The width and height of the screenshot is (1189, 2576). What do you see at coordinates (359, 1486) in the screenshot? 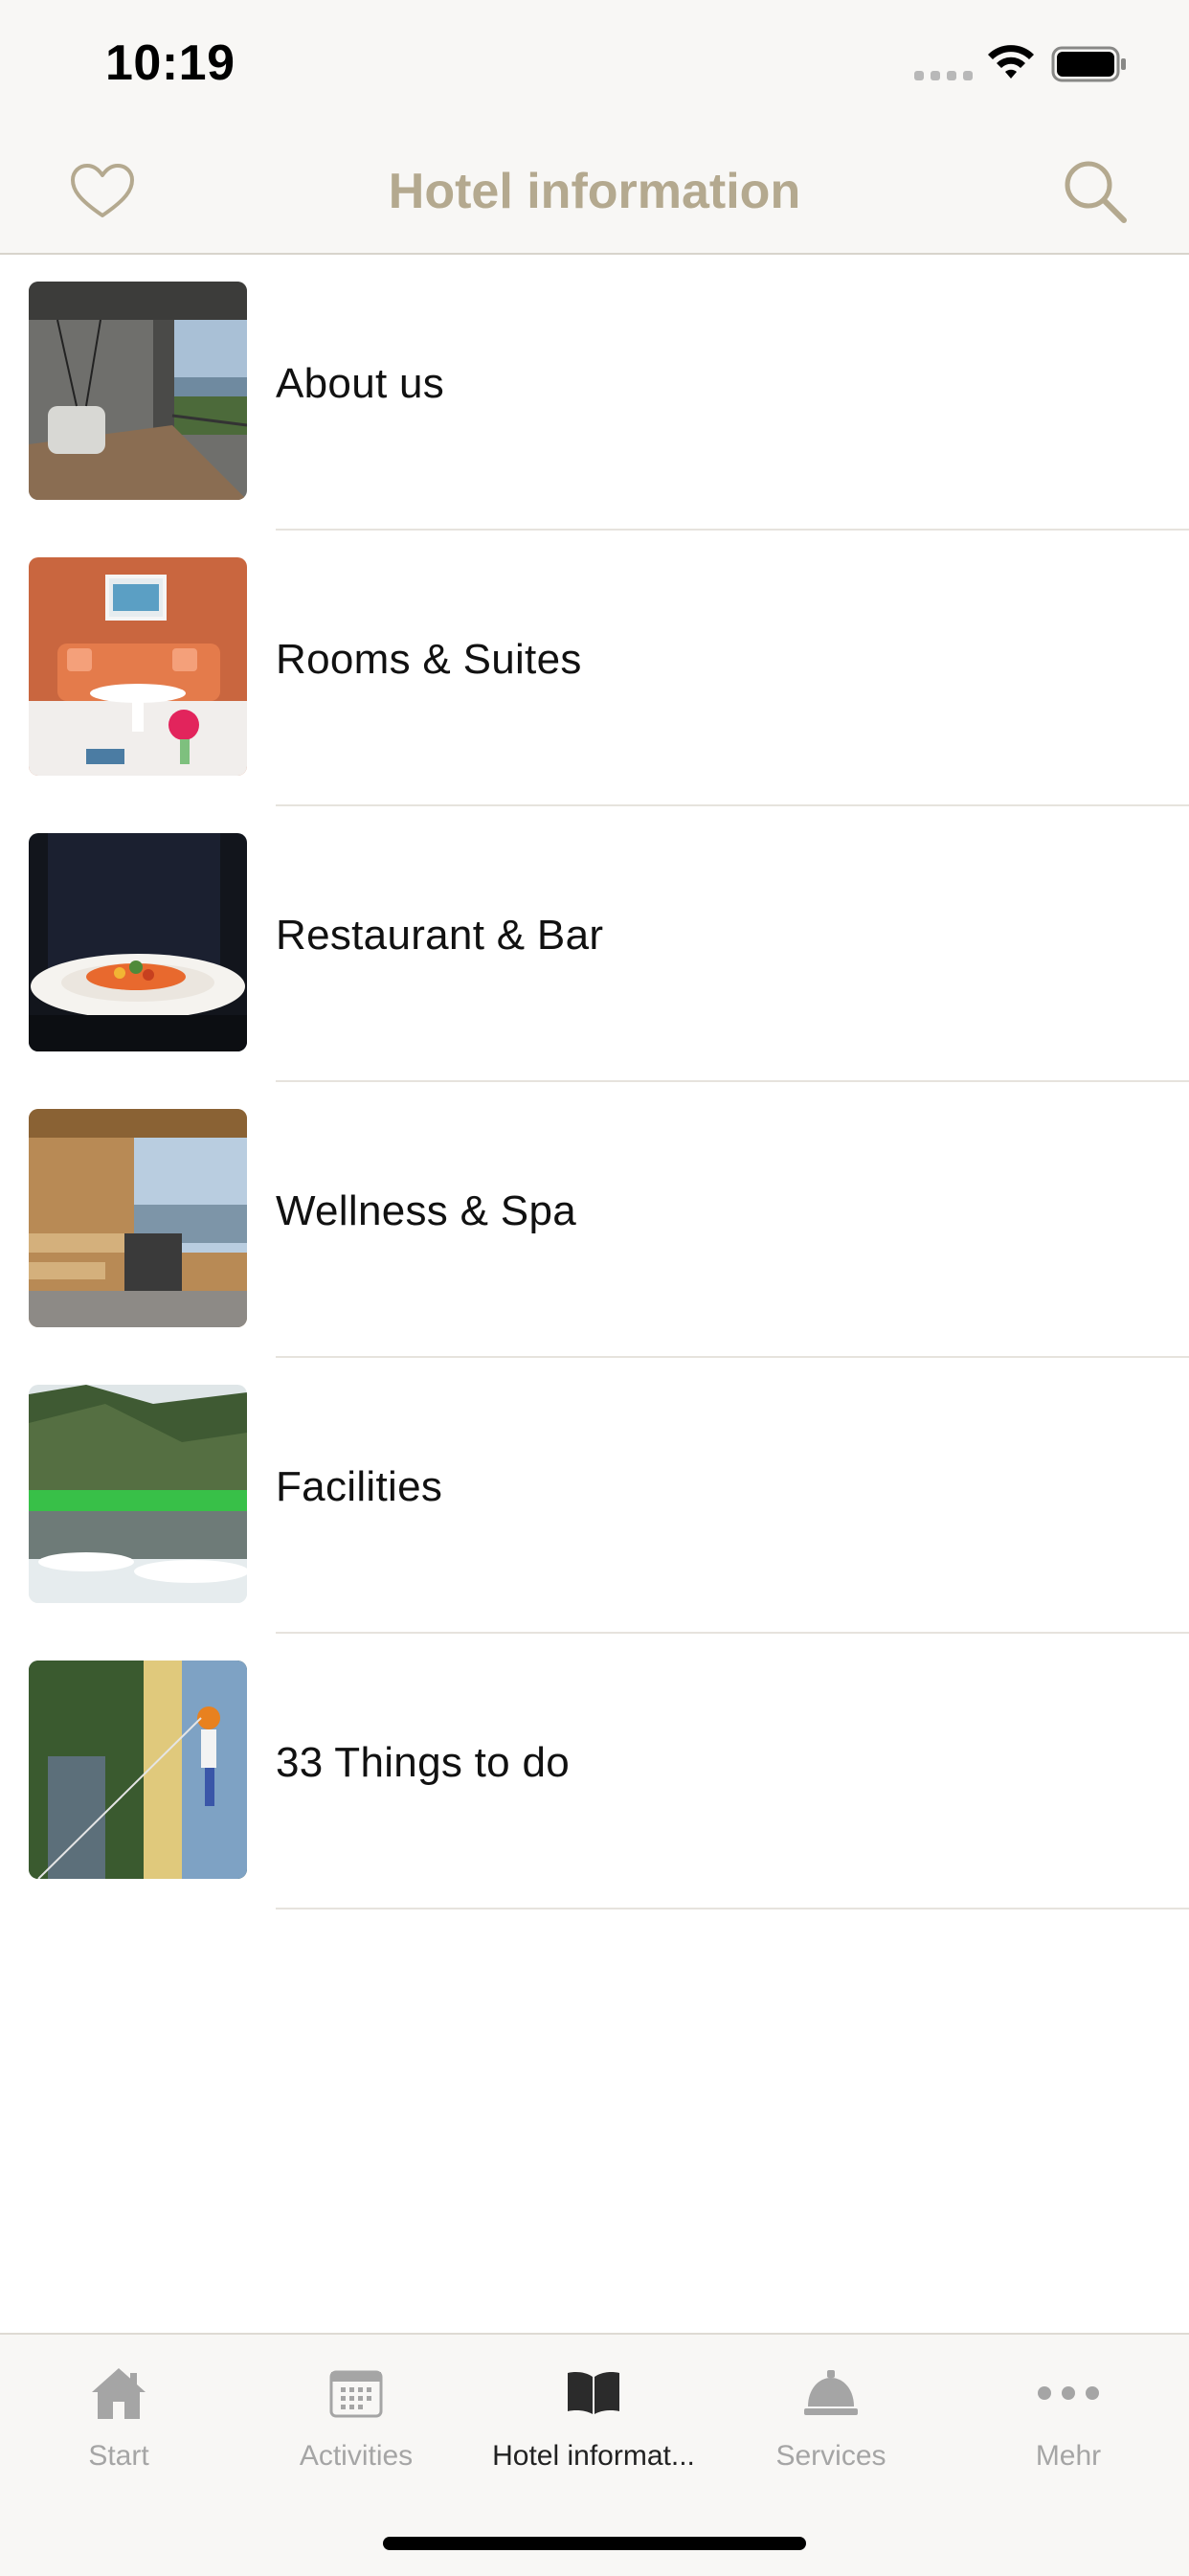
I see `item-label: Facilities` at bounding box center [359, 1486].